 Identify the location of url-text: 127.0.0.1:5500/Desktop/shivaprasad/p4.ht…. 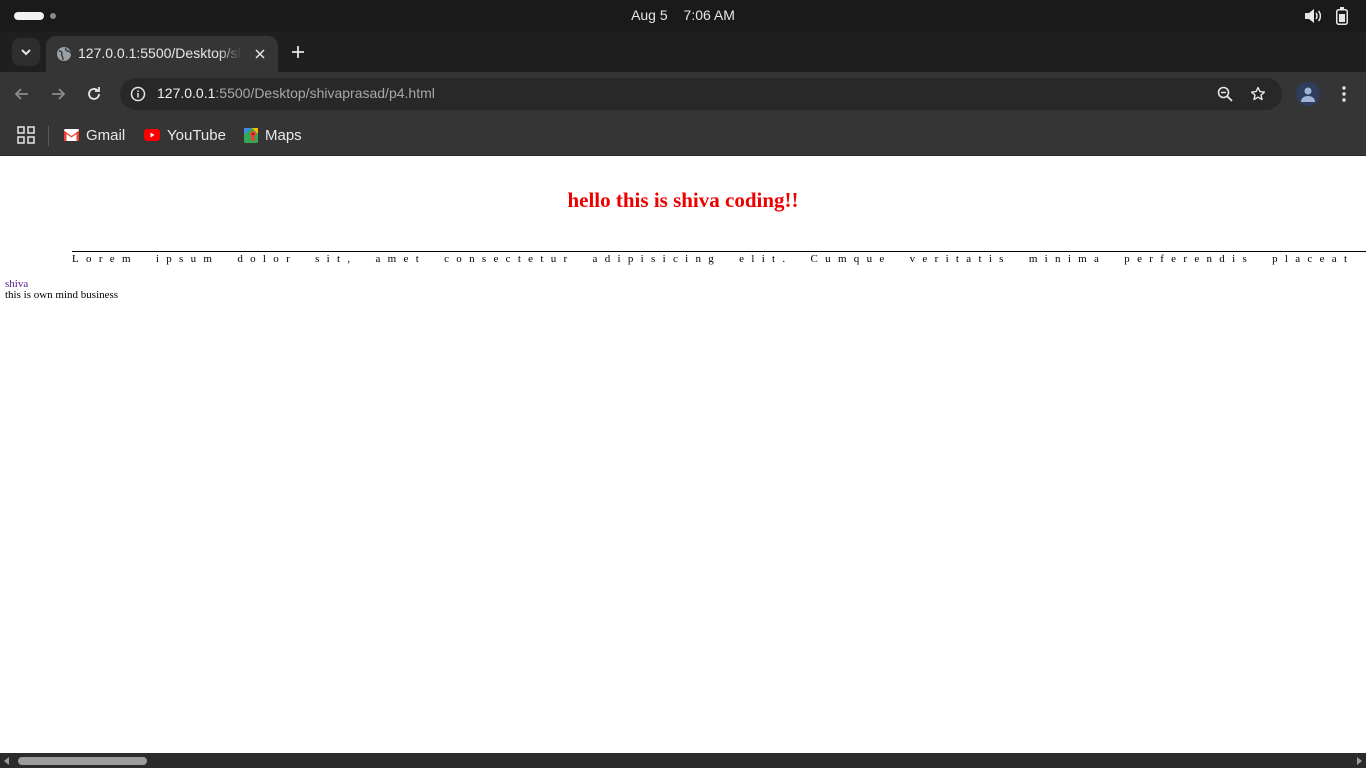
(296, 93).